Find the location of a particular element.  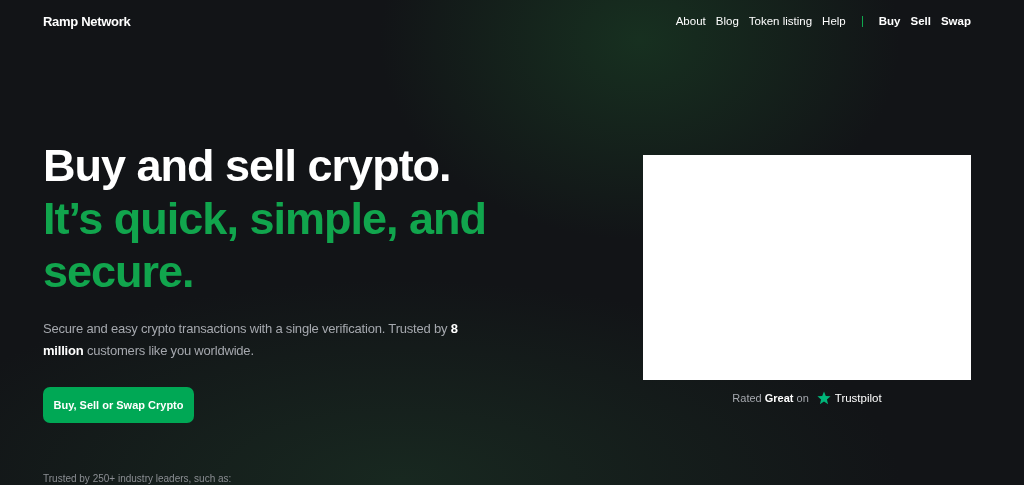

star-icon is located at coordinates (823, 398).